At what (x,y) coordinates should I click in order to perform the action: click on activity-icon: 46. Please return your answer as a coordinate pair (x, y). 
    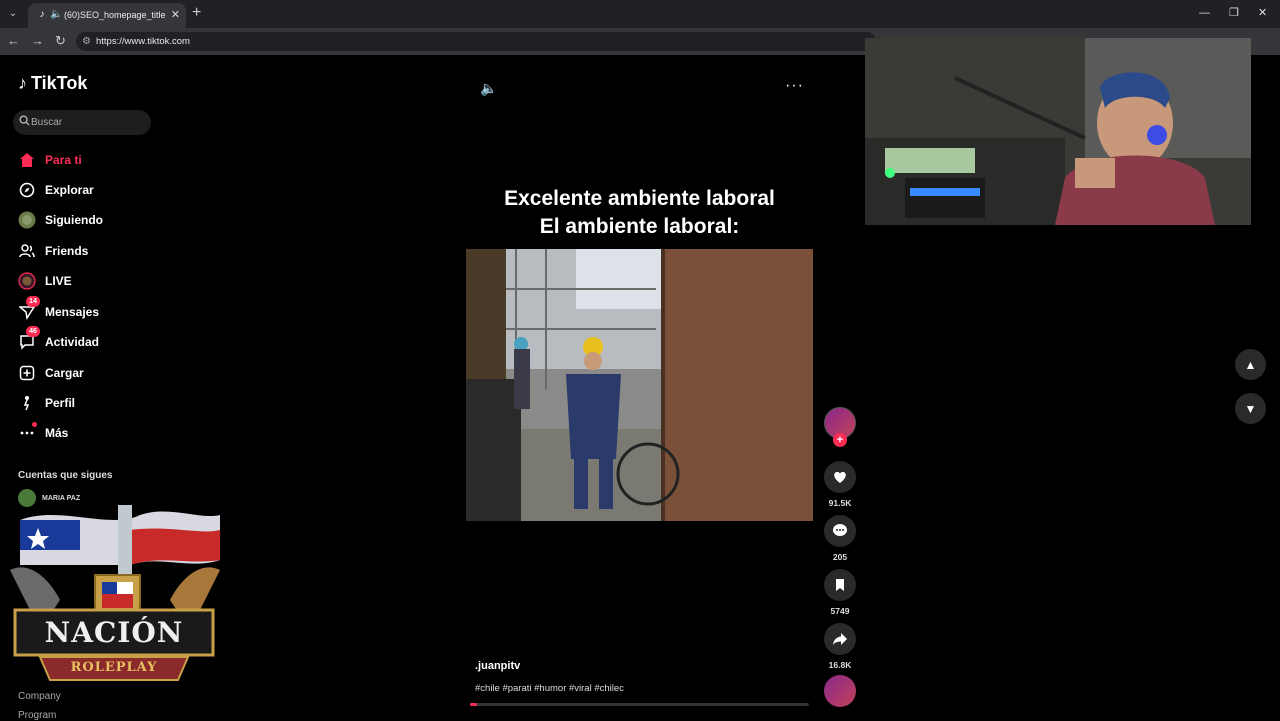
    Looking at the image, I should click on (29, 338).